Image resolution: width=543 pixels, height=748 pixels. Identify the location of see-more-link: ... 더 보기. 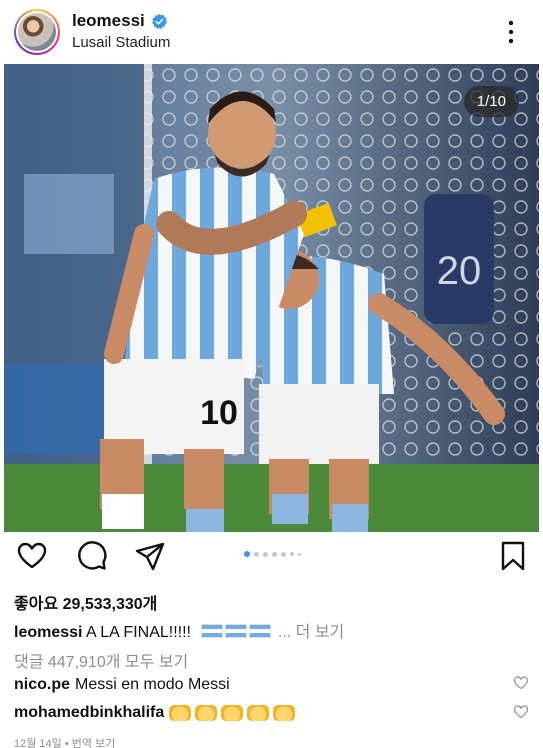
(311, 632).